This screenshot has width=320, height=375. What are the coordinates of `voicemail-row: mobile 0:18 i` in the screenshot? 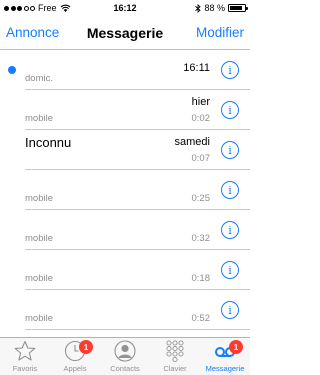 It's located at (125, 270).